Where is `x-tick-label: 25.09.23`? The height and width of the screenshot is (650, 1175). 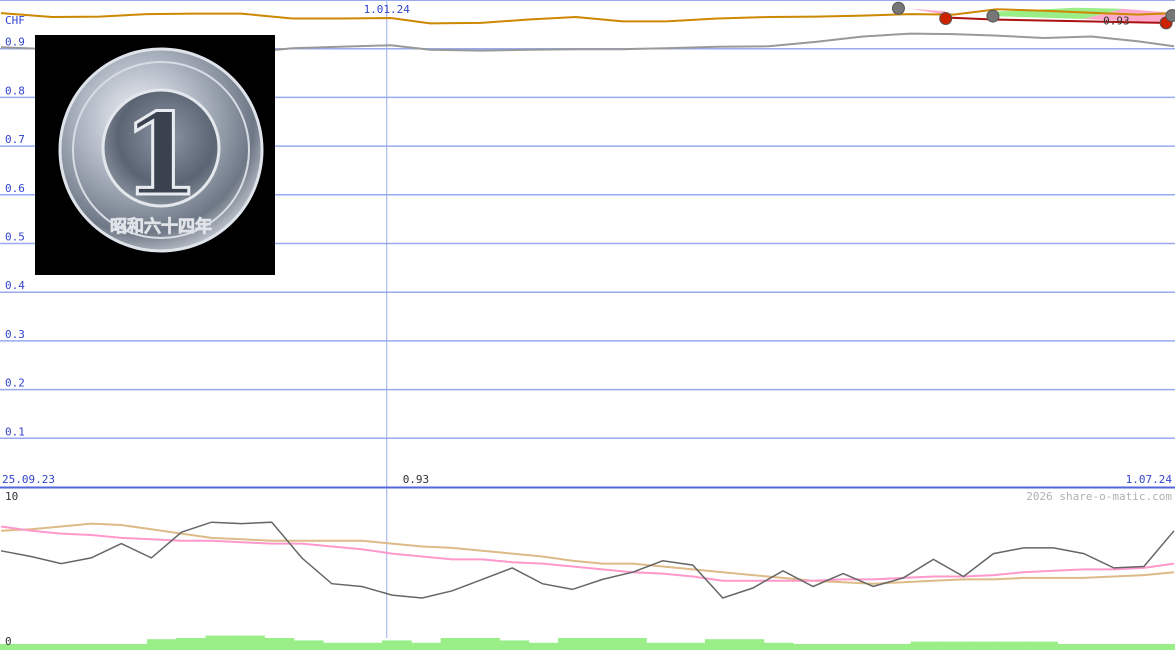
x-tick-label: 25.09.23 is located at coordinates (28, 479).